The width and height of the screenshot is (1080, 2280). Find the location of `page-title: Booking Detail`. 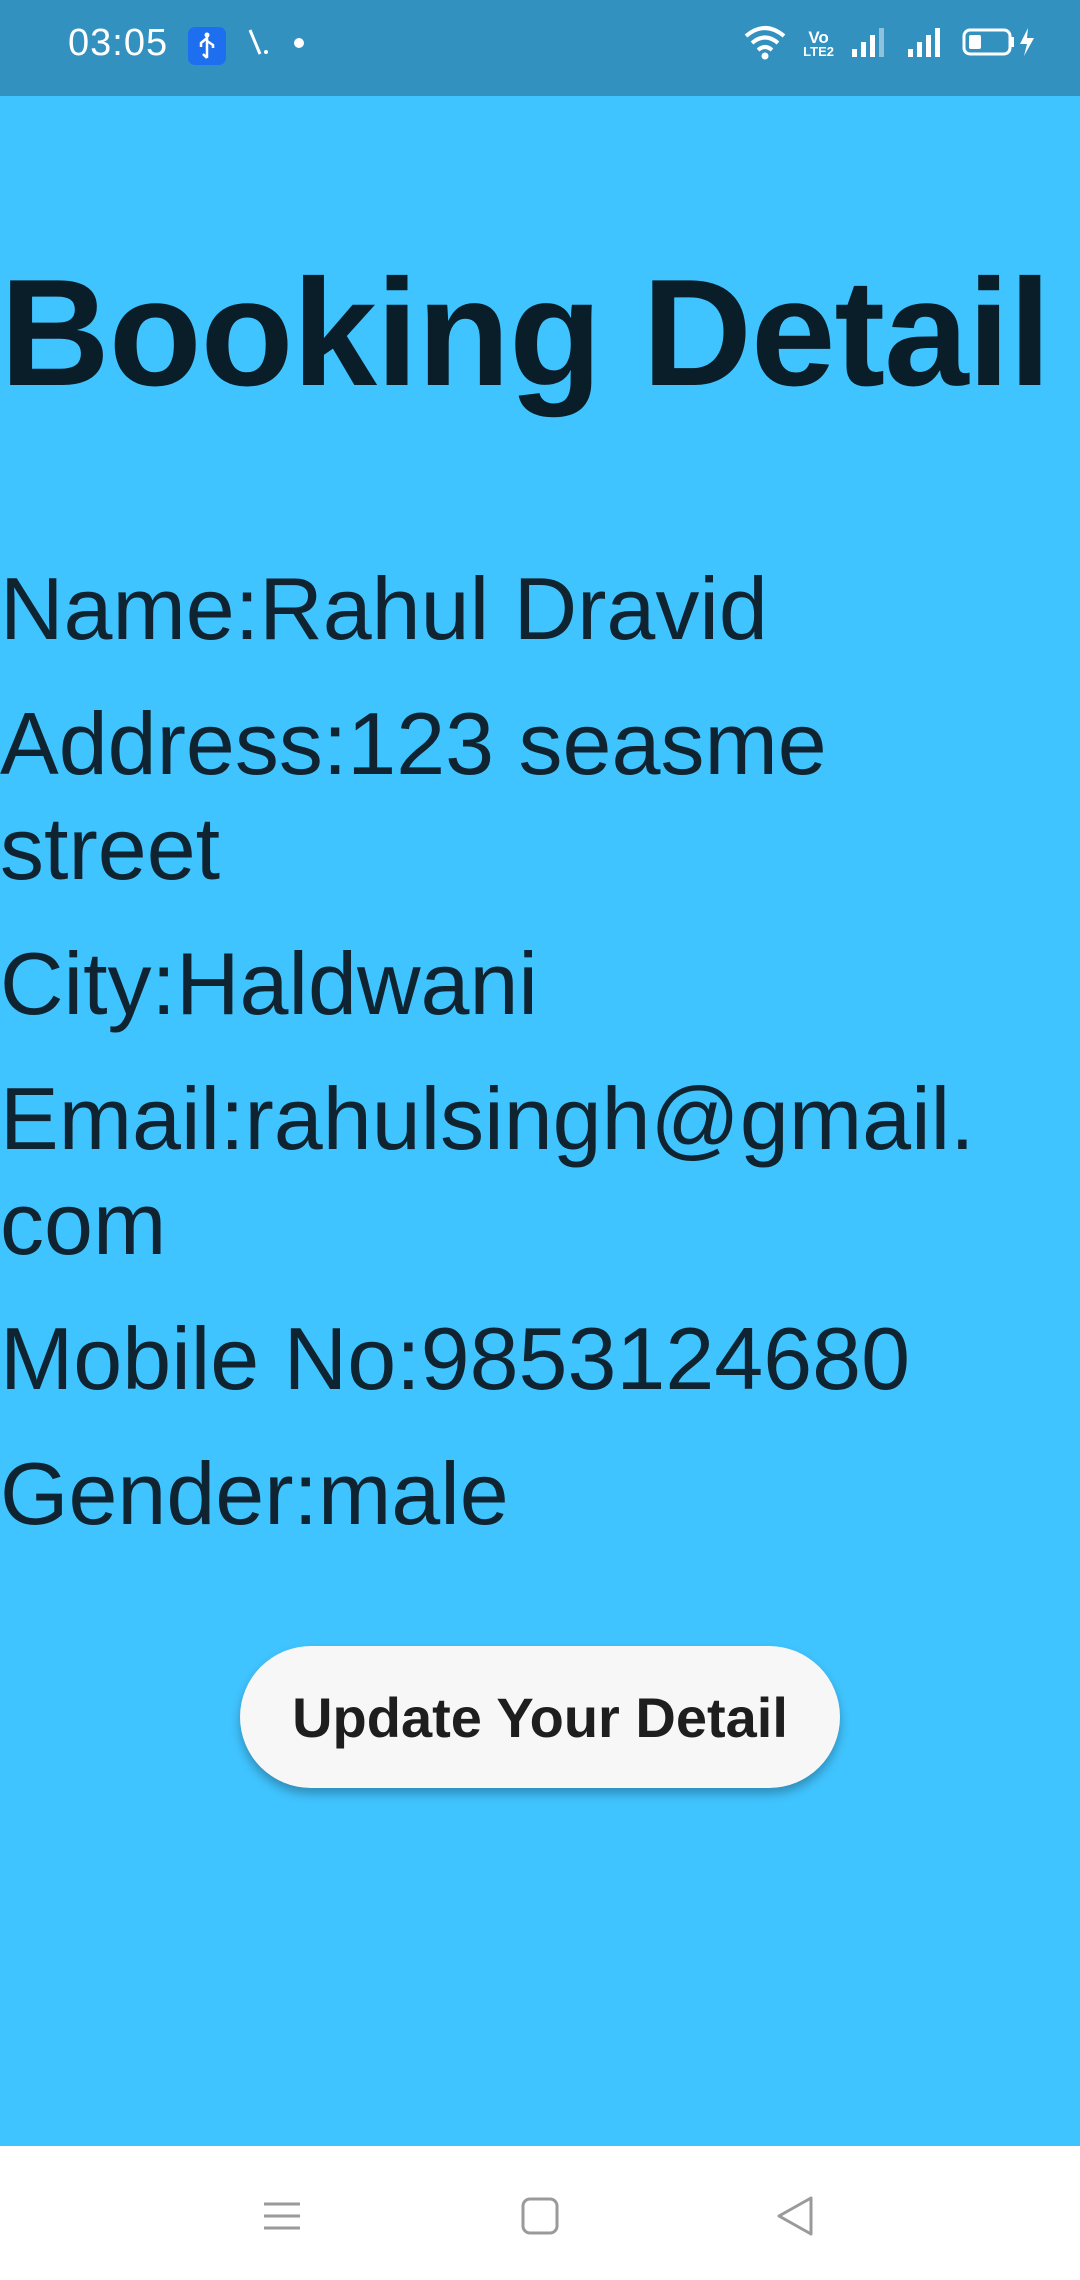

page-title: Booking Detail is located at coordinates (525, 333).